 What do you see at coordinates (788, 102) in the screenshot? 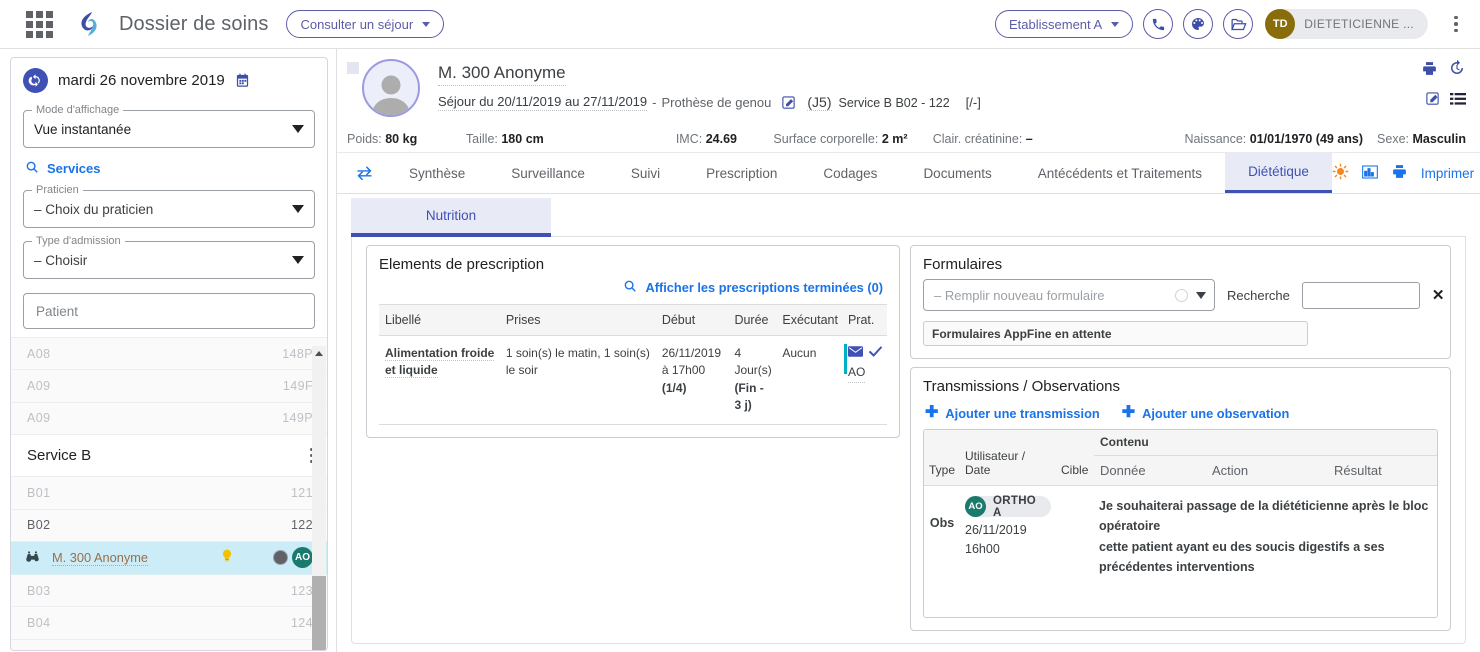
I see `edit-icon` at bounding box center [788, 102].